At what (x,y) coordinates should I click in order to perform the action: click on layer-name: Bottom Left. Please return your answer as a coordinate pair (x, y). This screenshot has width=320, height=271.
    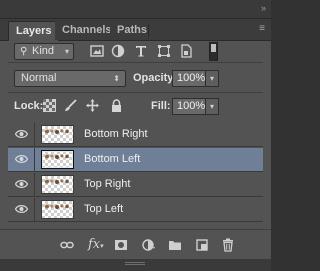
    Looking at the image, I should click on (112, 159).